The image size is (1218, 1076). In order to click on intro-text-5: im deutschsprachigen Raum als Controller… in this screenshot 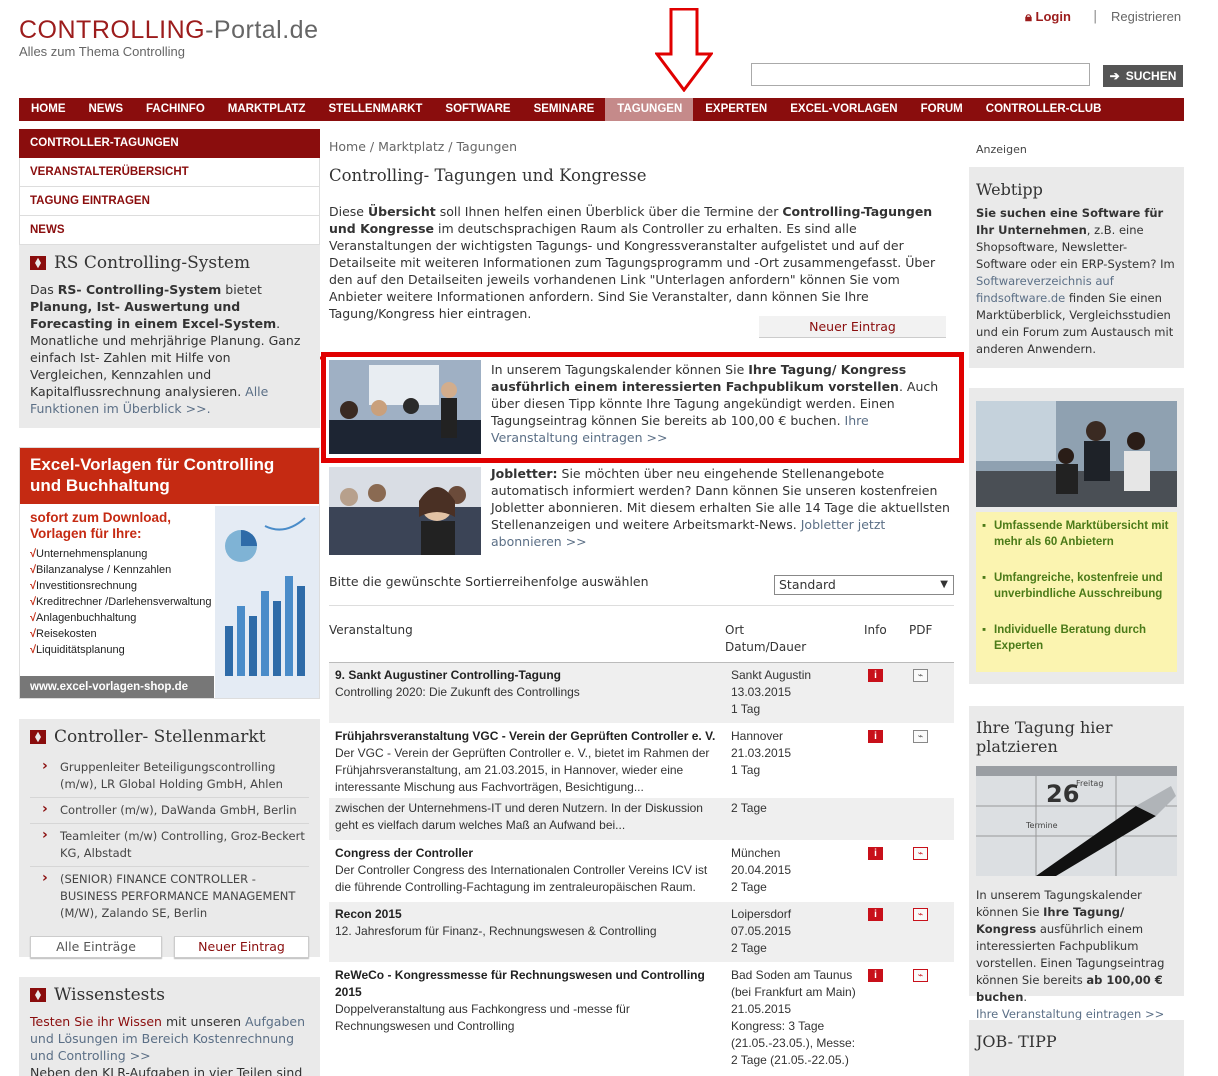, I will do `click(632, 271)`.